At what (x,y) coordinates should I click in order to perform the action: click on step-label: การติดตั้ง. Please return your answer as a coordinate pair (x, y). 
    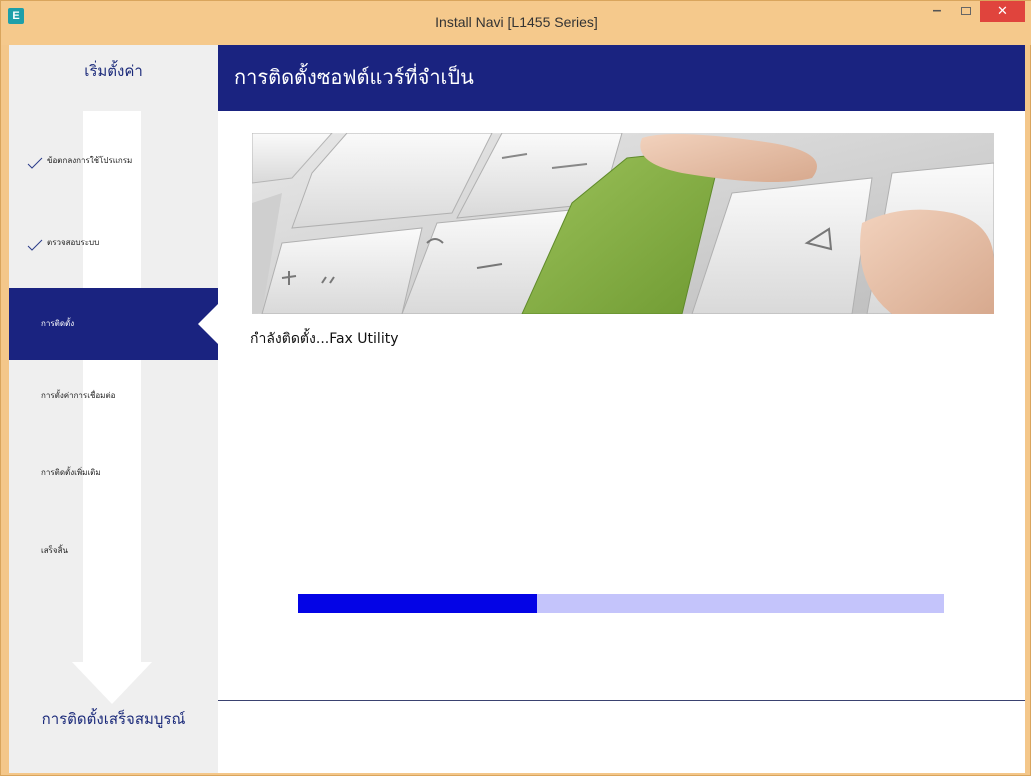
    Looking at the image, I should click on (58, 323).